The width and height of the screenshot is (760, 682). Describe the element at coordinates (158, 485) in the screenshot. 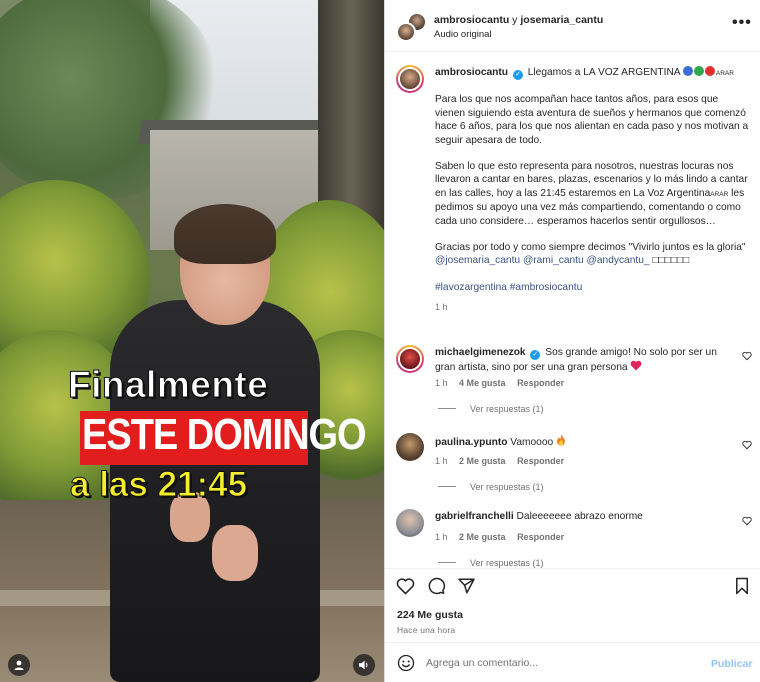

I see `video-caption-line3: a las 21:45` at that location.